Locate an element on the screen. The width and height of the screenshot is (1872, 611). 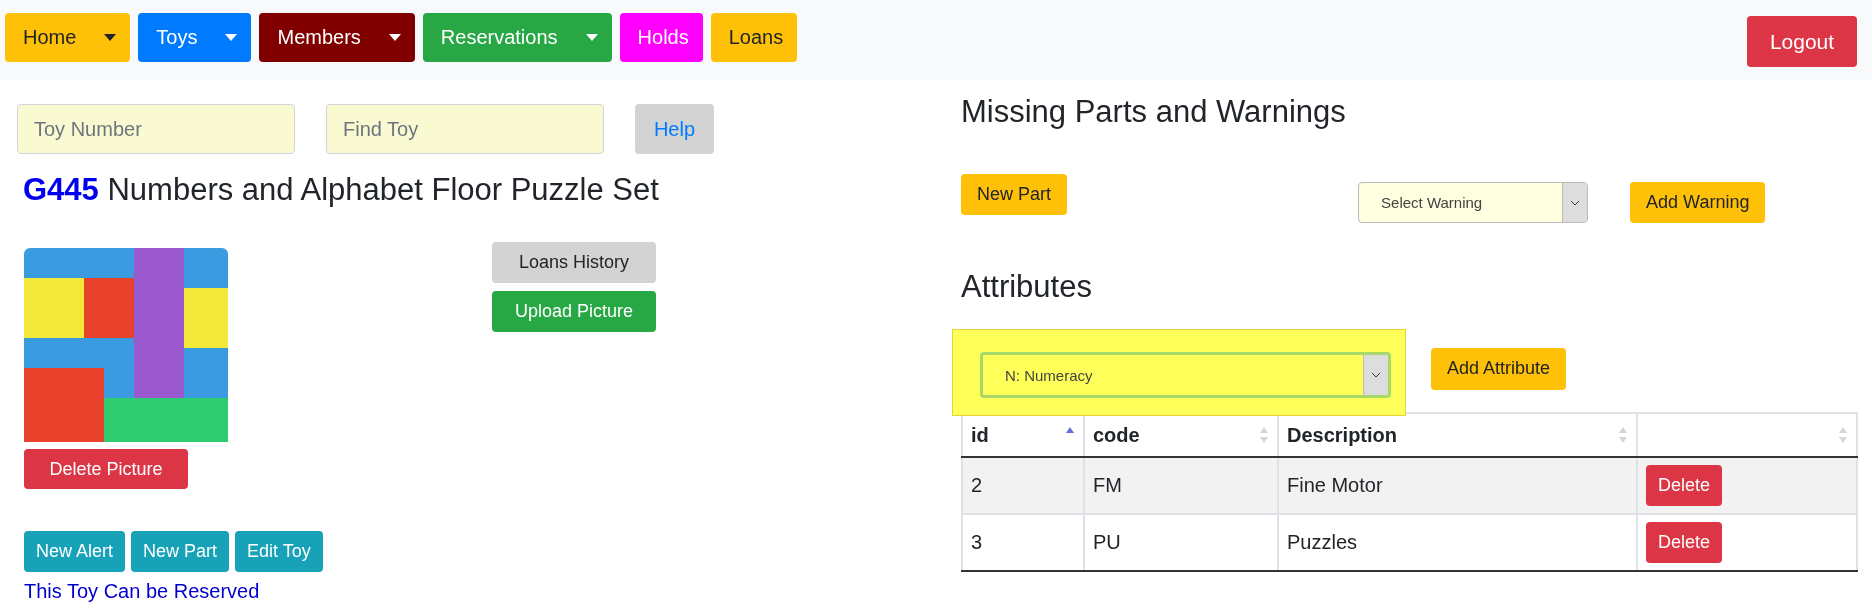
nav-menu-button: Home is located at coordinates (68, 37).